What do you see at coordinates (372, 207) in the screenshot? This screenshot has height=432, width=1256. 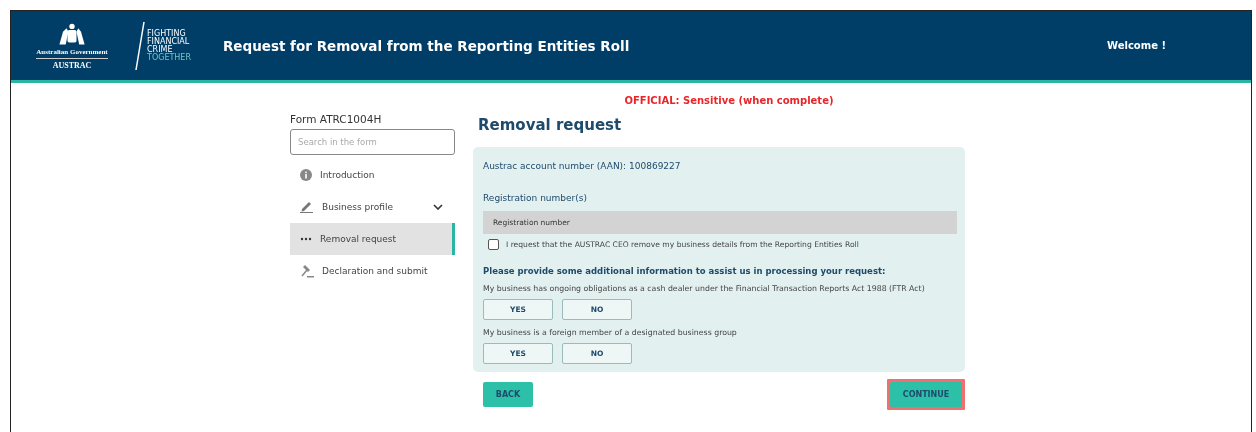 I see `nav-item: Business profile` at bounding box center [372, 207].